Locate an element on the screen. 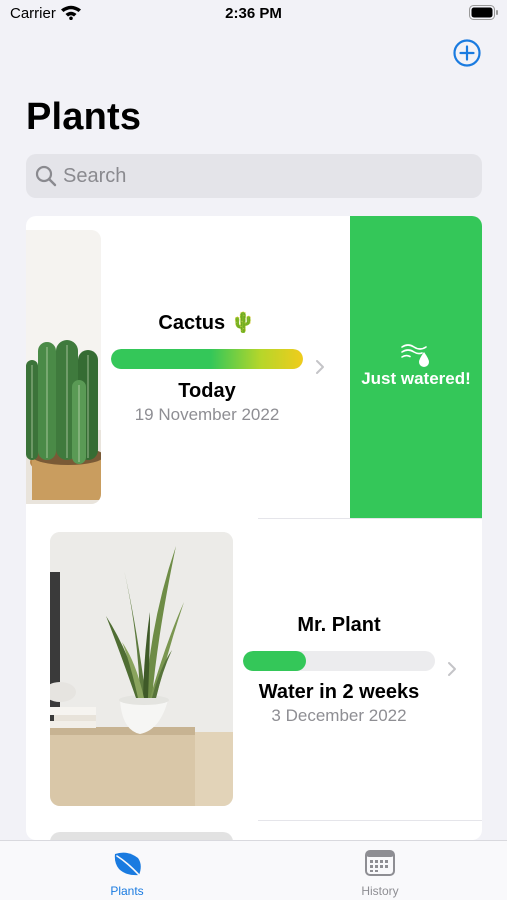 The image size is (507, 900). just-watered-button: Just watered! is located at coordinates (416, 367).